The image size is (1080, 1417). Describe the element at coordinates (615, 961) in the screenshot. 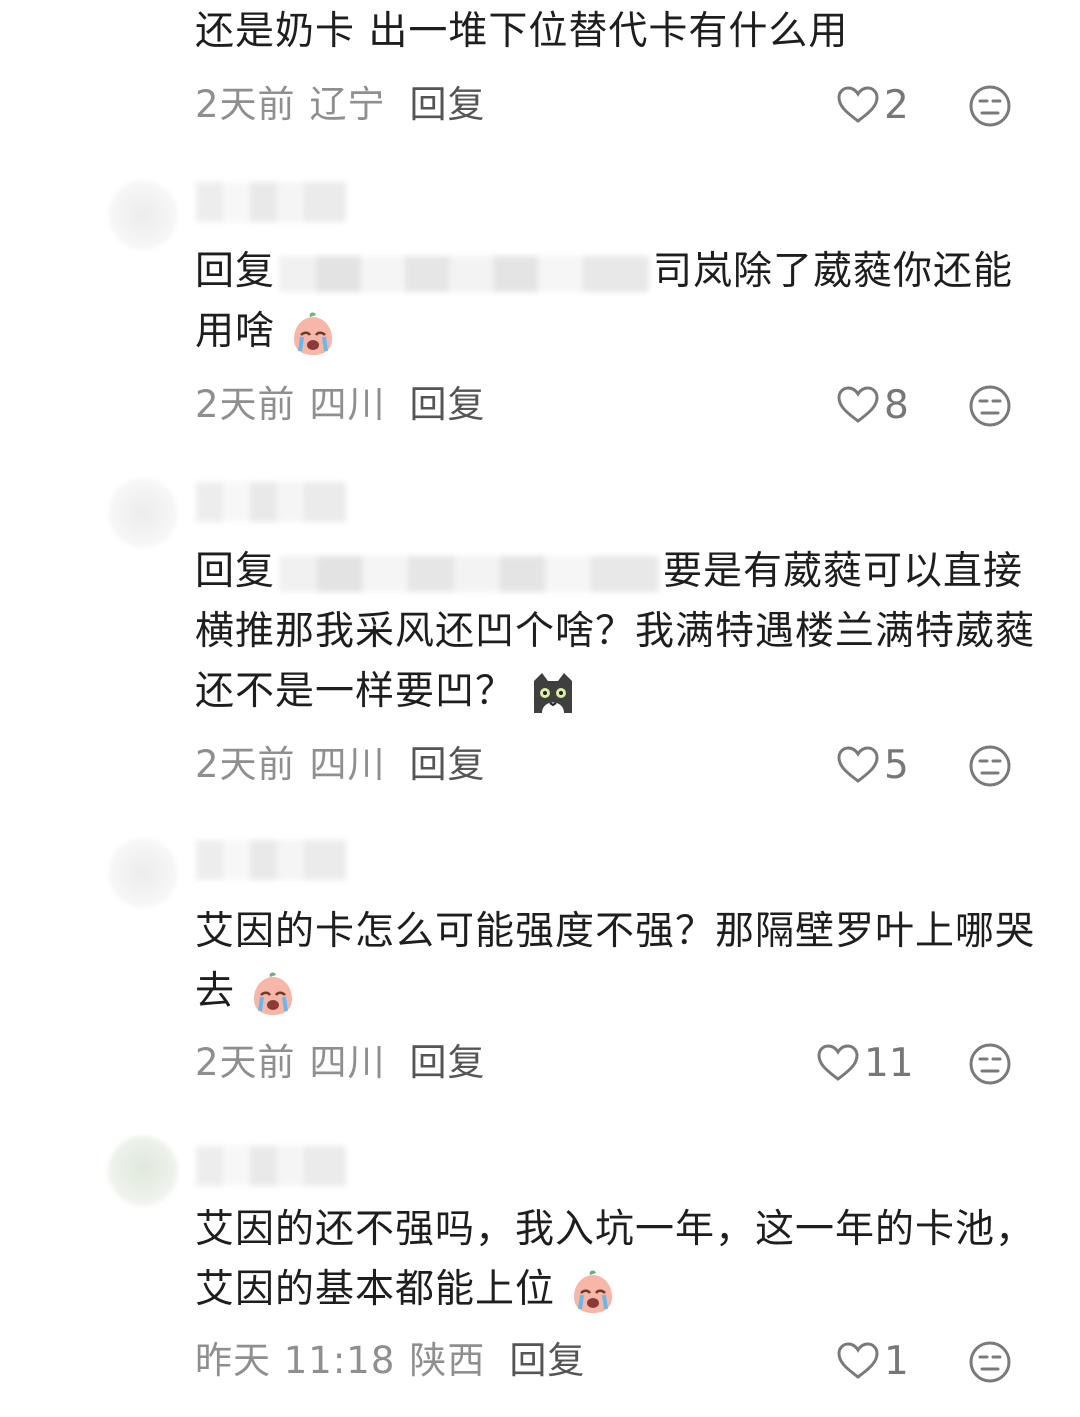

I see `comment-body: 艾因的卡怎么可能强度不强？那隔壁罗叶上哪哭去` at that location.